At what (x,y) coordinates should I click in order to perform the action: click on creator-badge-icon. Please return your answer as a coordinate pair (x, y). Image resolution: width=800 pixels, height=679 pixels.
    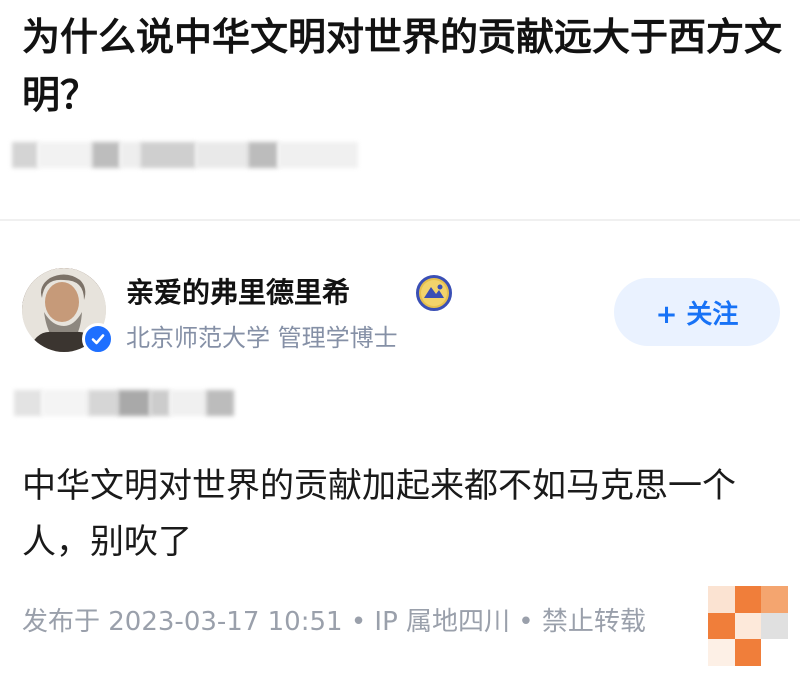
    Looking at the image, I should click on (434, 293).